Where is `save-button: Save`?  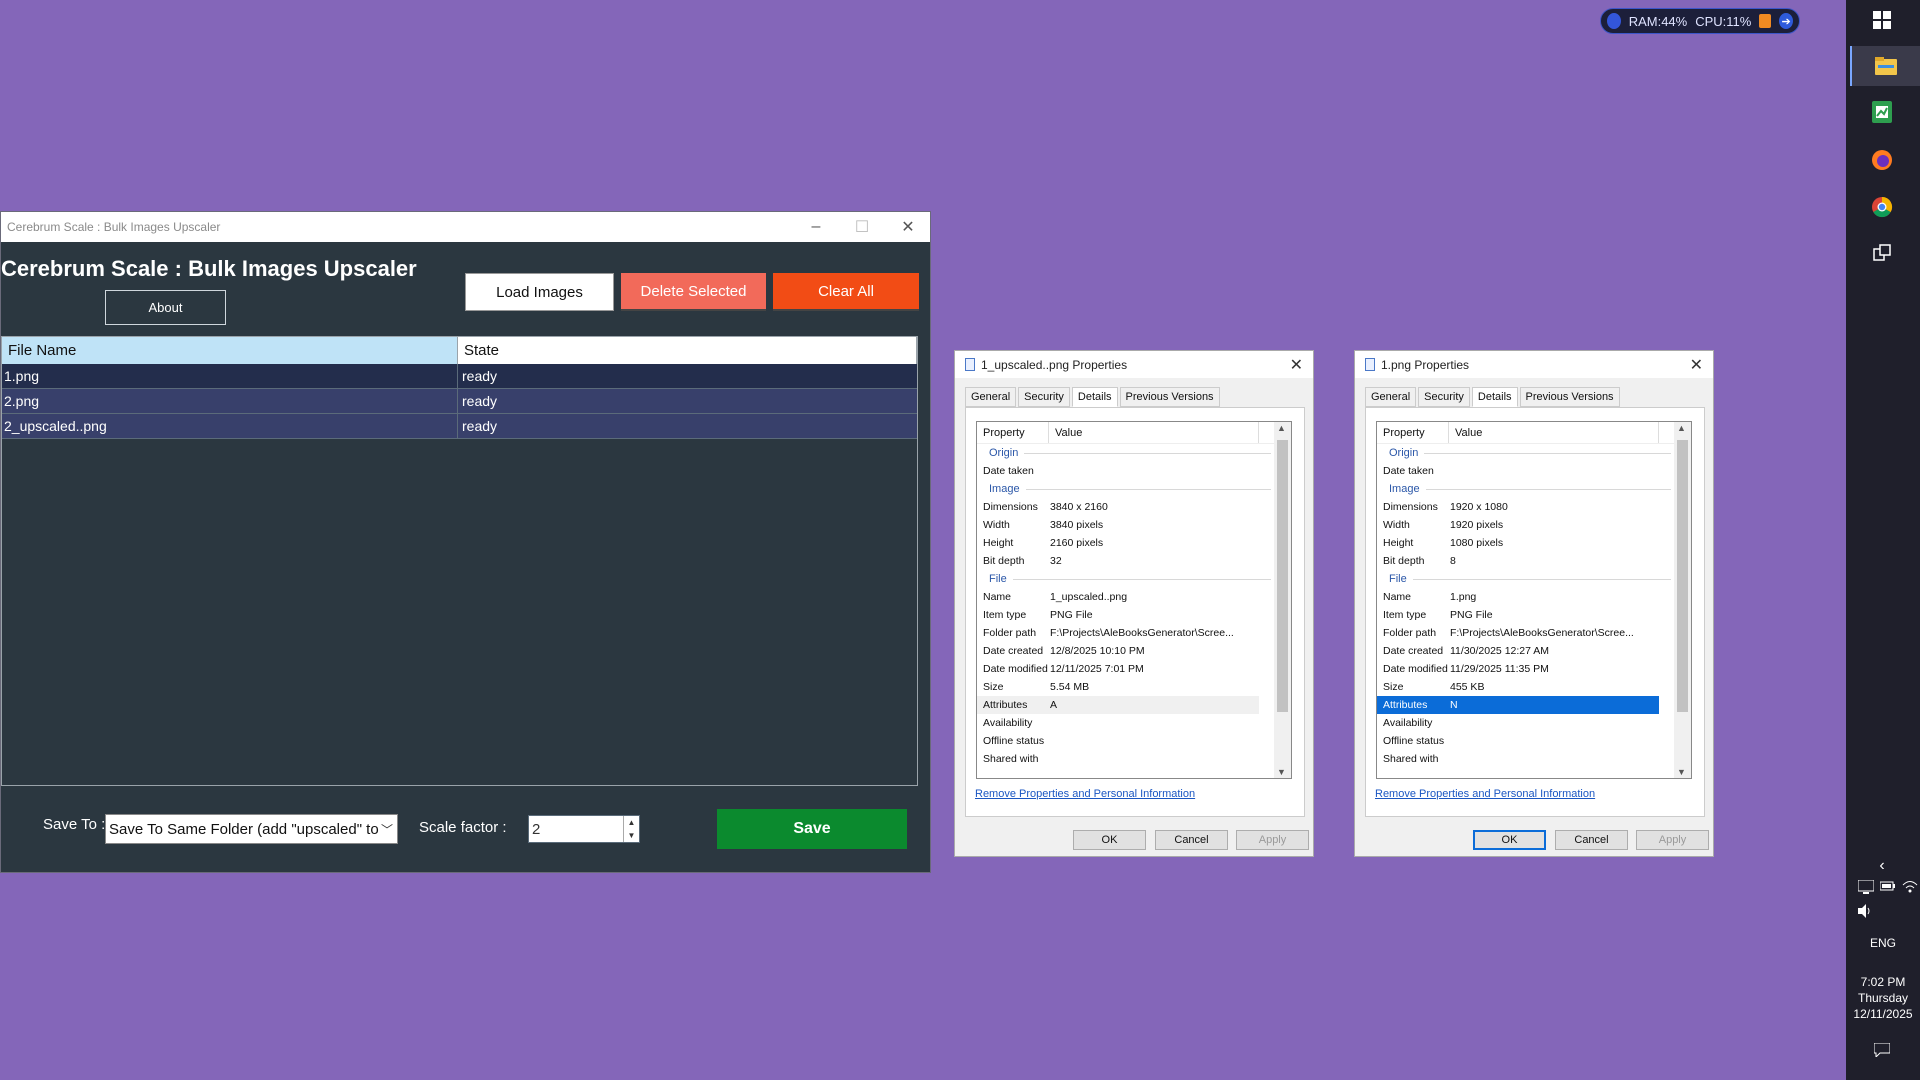
save-button: Save is located at coordinates (812, 829).